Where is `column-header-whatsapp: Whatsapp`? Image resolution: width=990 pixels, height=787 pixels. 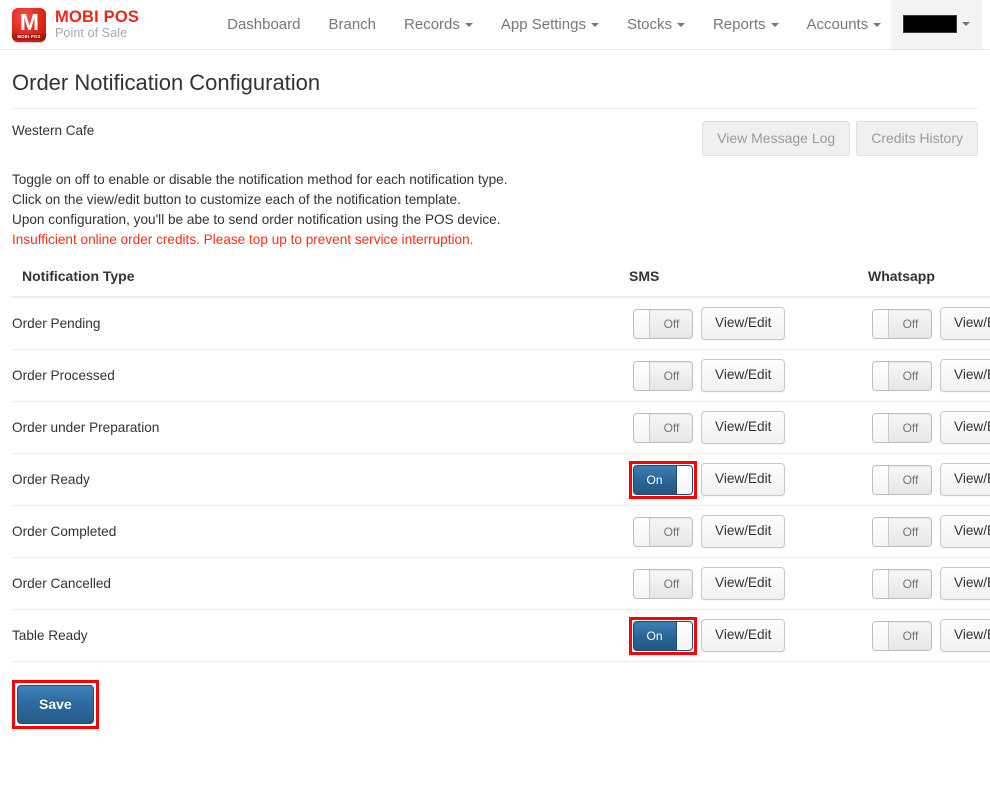
column-header-whatsapp: Whatsapp is located at coordinates (929, 283).